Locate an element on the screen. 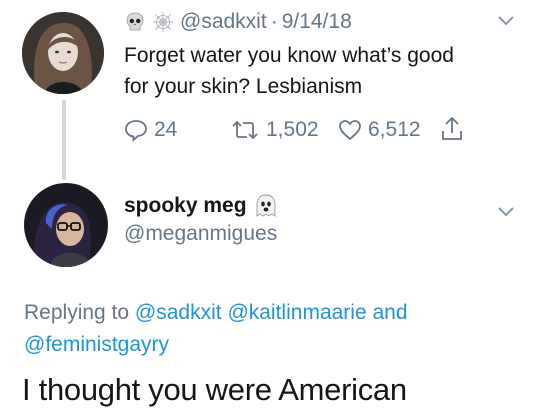  like-icon is located at coordinates (350, 130).